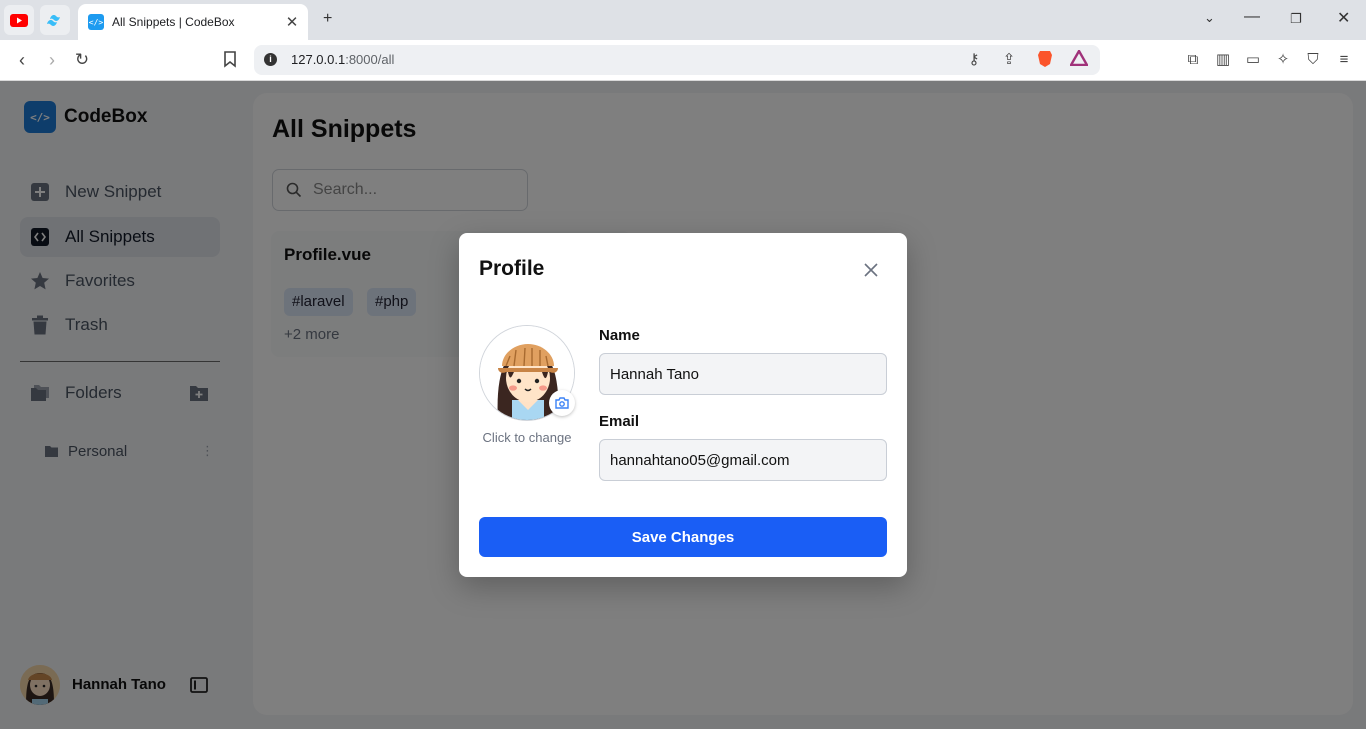 The width and height of the screenshot is (1366, 729). I want to click on email-field, so click(743, 460).